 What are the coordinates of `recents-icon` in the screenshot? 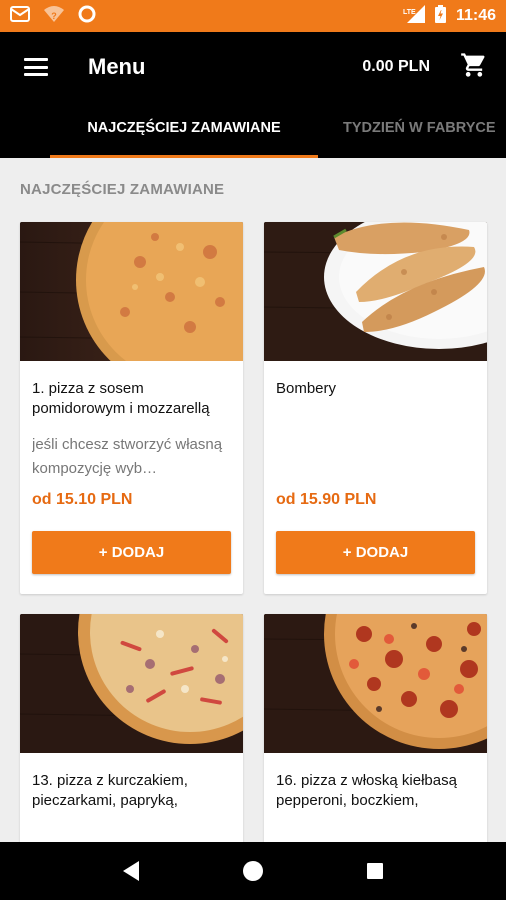 It's located at (375, 871).